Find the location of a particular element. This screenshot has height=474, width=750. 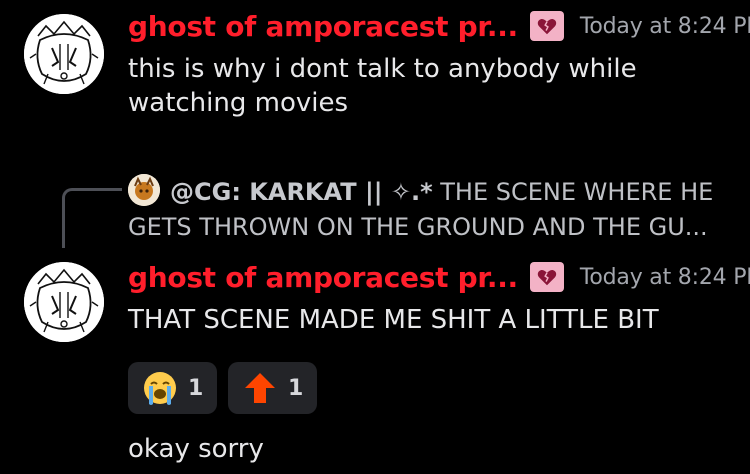

reply-connector is located at coordinates (92, 218).